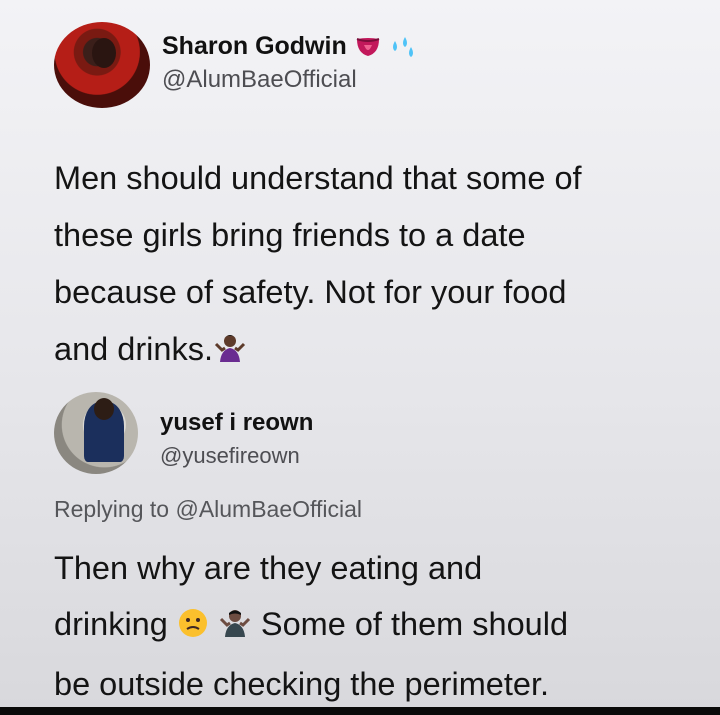 Image resolution: width=720 pixels, height=715 pixels. Describe the element at coordinates (230, 353) in the screenshot. I see `woman-shrugging-icon` at that location.